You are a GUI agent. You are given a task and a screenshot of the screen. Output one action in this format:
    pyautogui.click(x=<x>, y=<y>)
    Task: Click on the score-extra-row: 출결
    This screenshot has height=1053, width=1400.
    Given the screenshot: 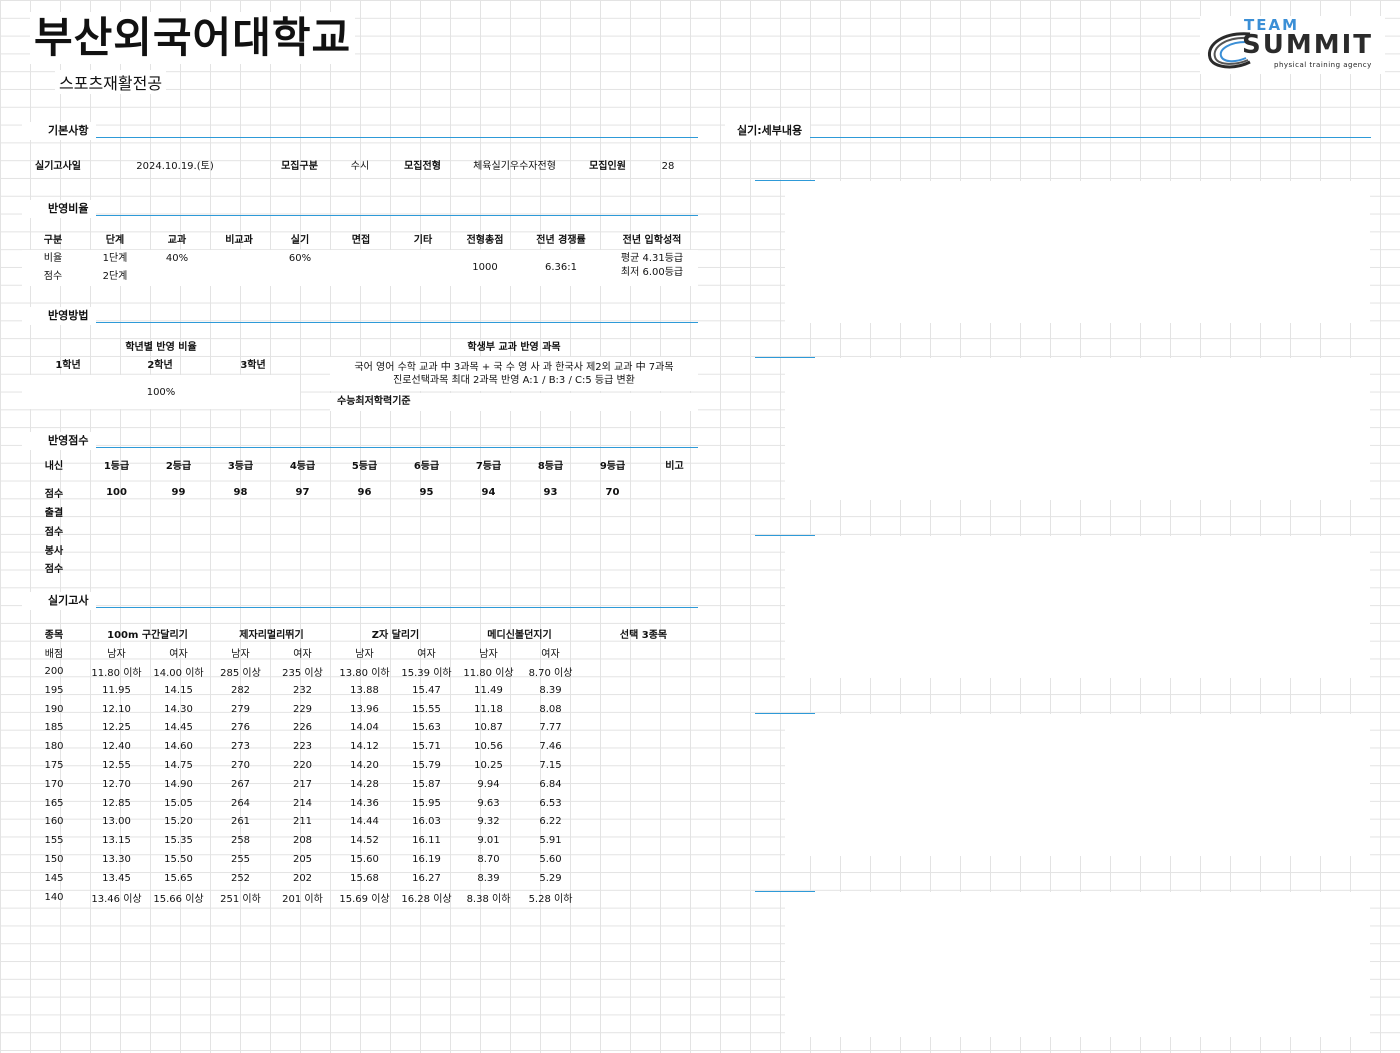 What is the action you would take?
    pyautogui.click(x=364, y=511)
    